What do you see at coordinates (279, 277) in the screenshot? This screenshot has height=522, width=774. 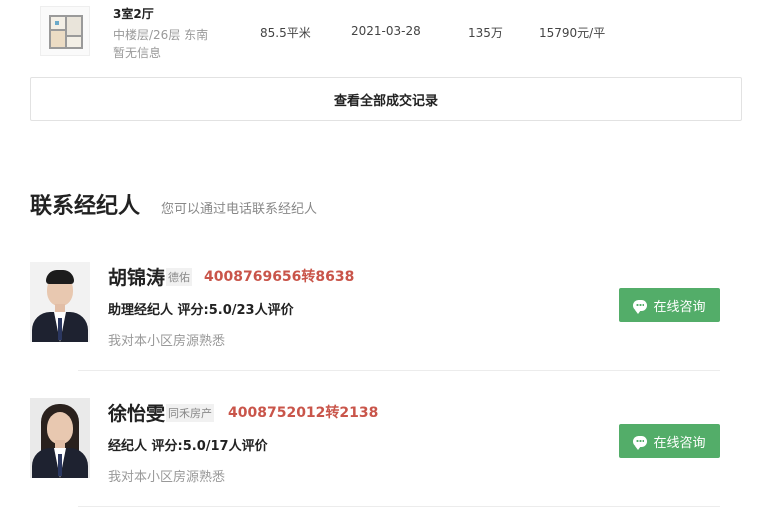 I see `agent-phone: 4008769656转8638` at bounding box center [279, 277].